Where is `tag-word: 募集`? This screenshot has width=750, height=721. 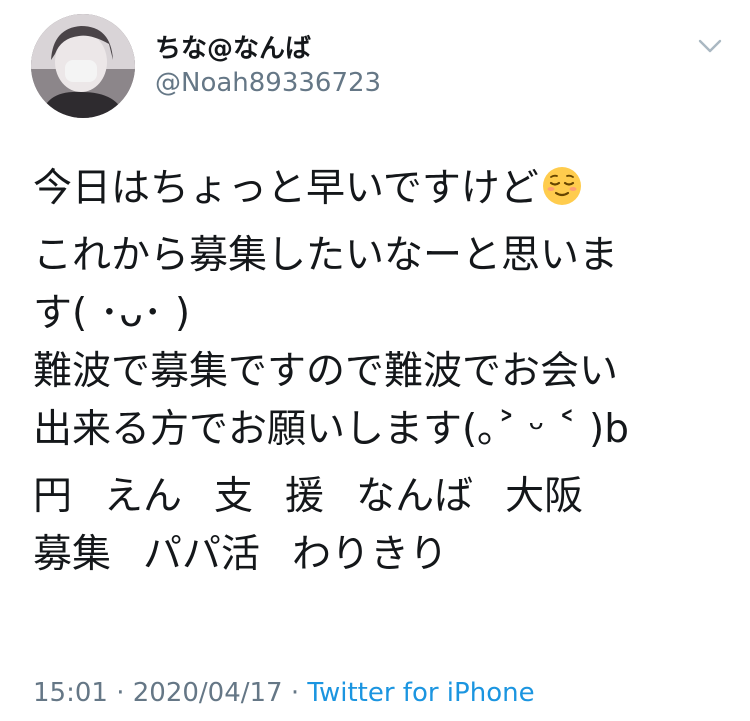 tag-word: 募集 is located at coordinates (72, 554).